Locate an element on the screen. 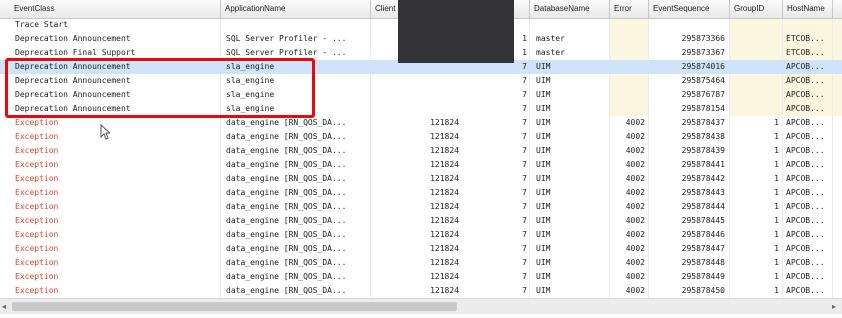  cell-eventsequence: 295875464 is located at coordinates (703, 80).